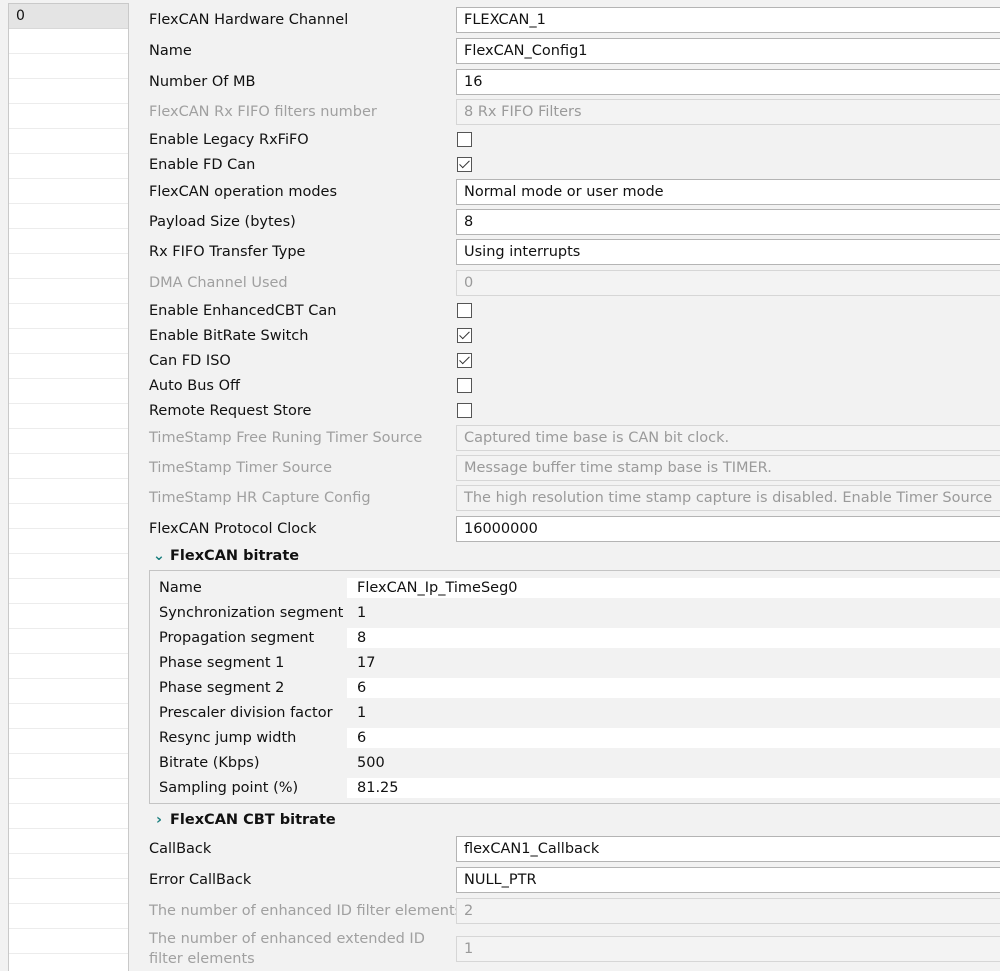  Describe the element at coordinates (235, 556) in the screenshot. I see `bitrate-section-title: FlexCAN bitrate` at that location.